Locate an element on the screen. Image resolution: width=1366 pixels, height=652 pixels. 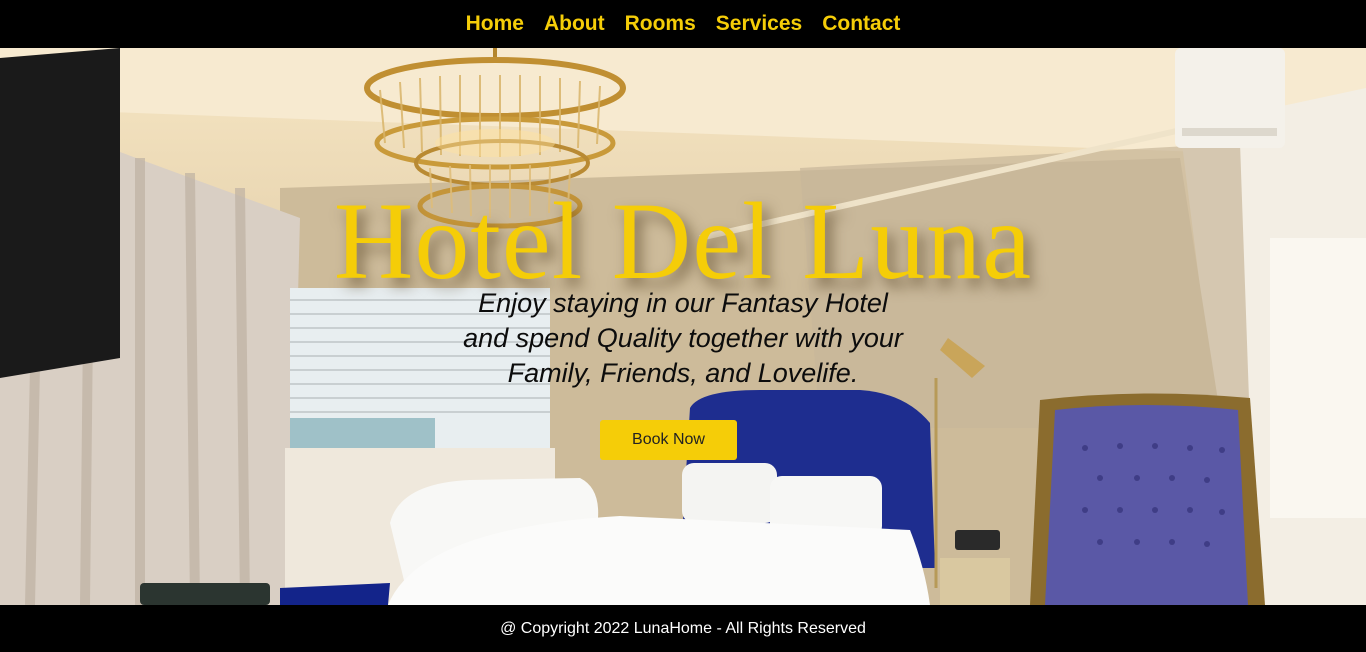
nav-link-home: Home is located at coordinates (495, 24).